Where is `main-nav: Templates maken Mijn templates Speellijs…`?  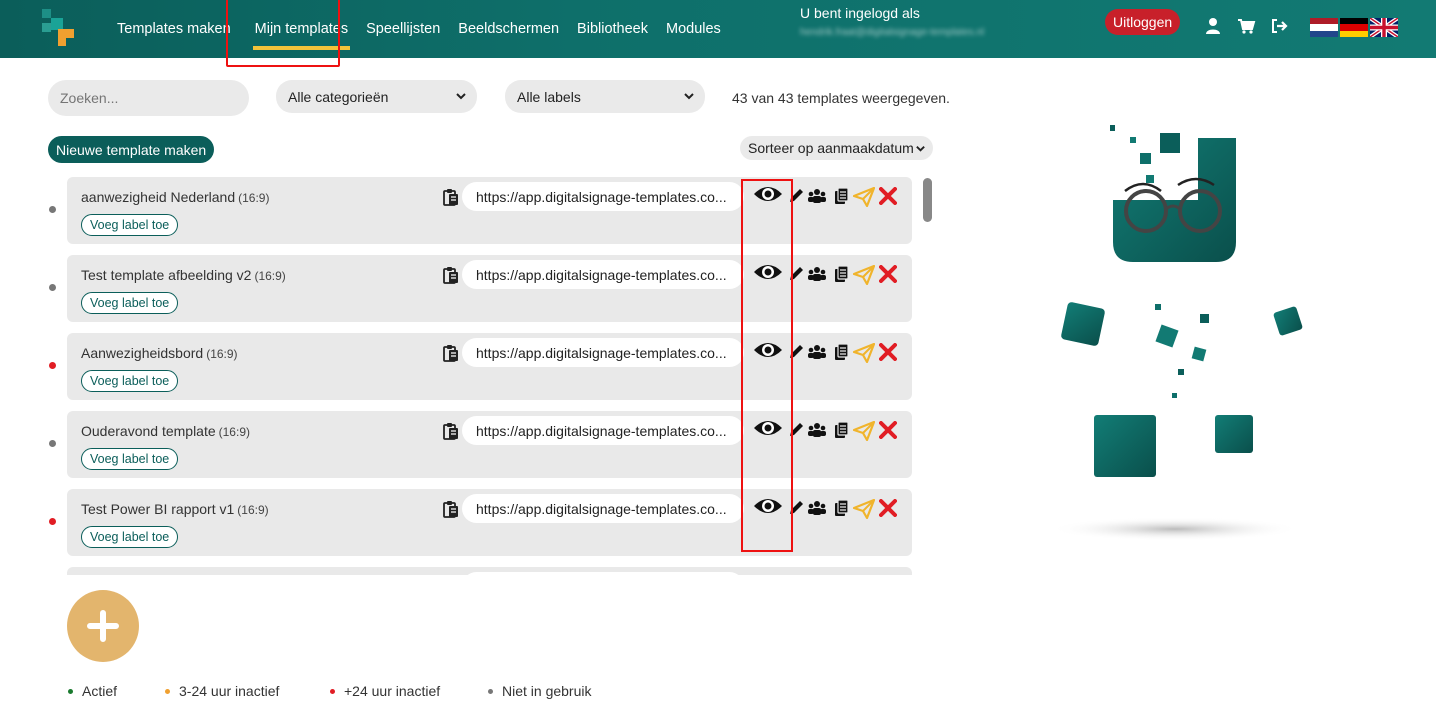 main-nav: Templates maken Mijn templates Speellijs… is located at coordinates (419, 29).